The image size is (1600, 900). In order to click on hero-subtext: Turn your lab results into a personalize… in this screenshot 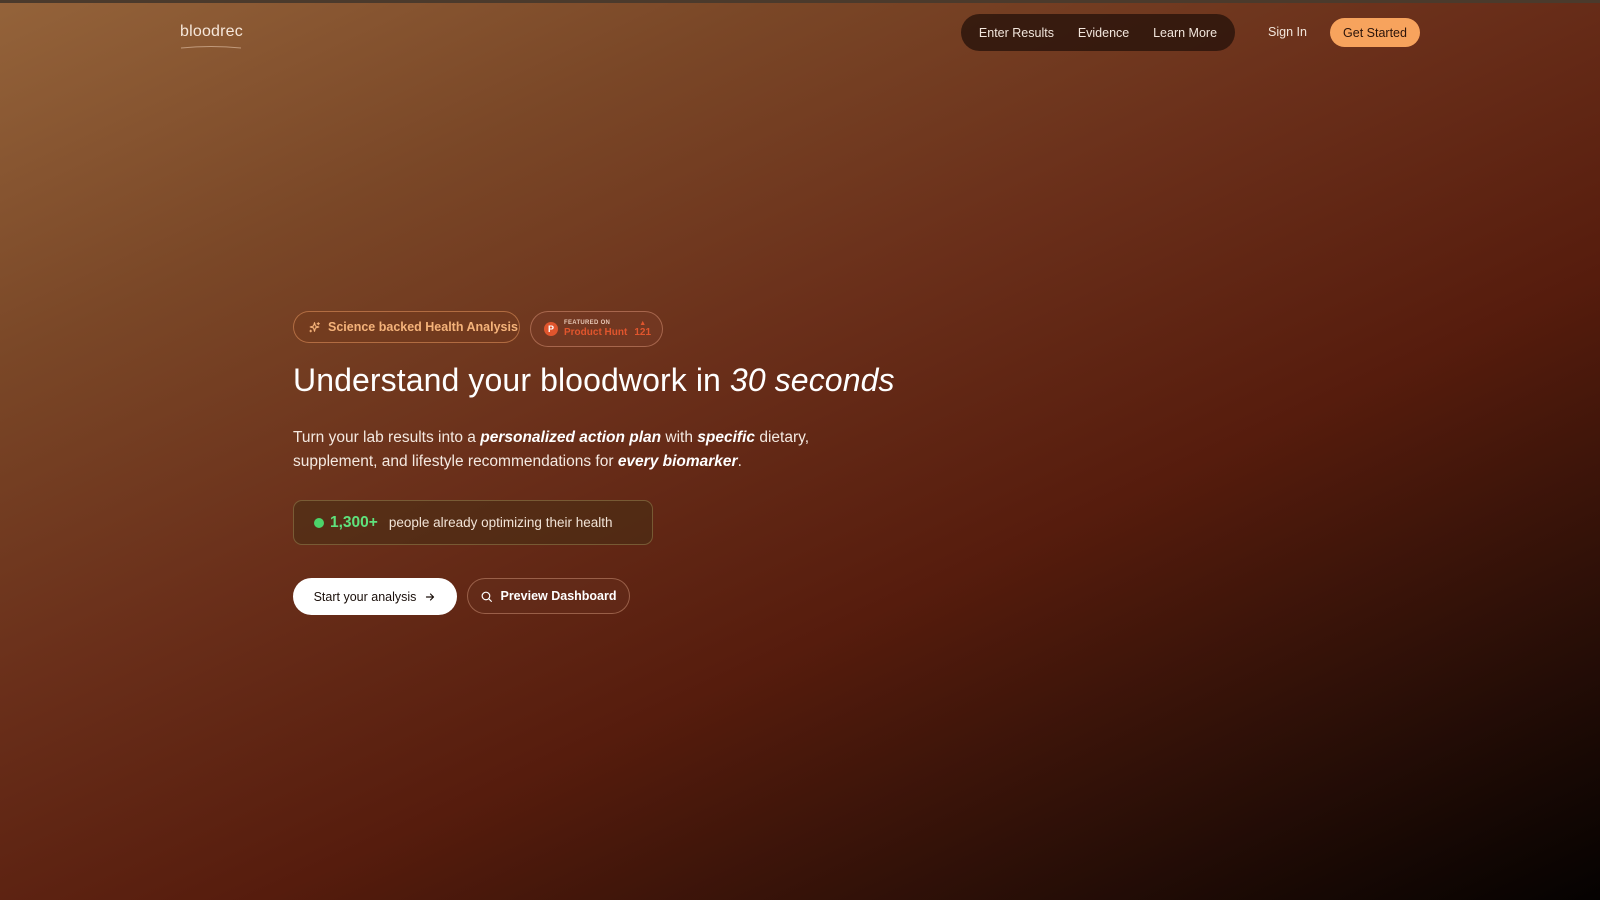, I will do `click(573, 450)`.